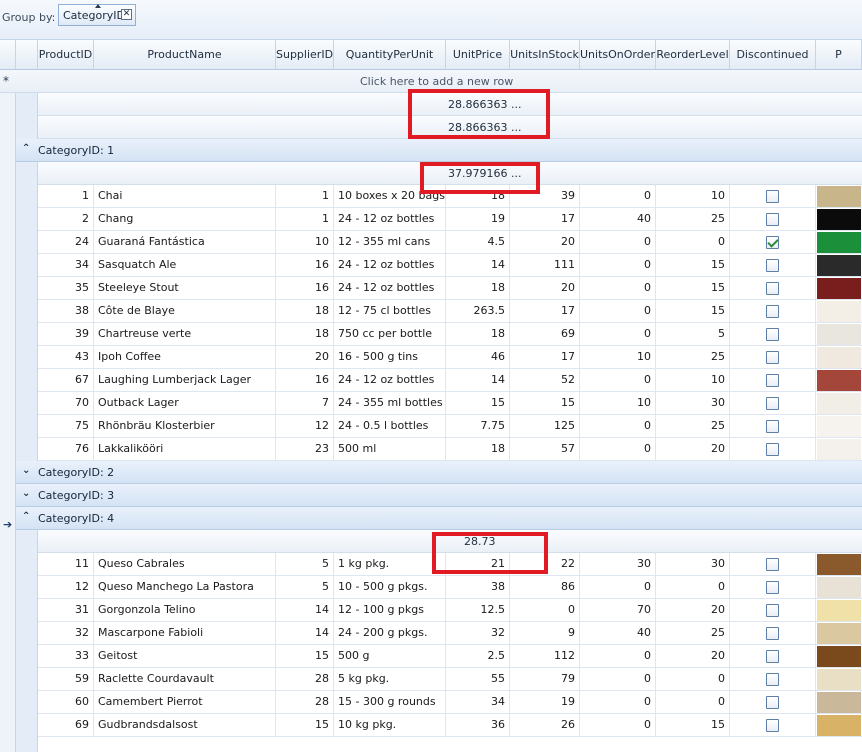  Describe the element at coordinates (450, 679) in the screenshot. I see `table-row: 59 Raclette Courdavault 28 5 kg pkg. 55 79 0 0` at that location.